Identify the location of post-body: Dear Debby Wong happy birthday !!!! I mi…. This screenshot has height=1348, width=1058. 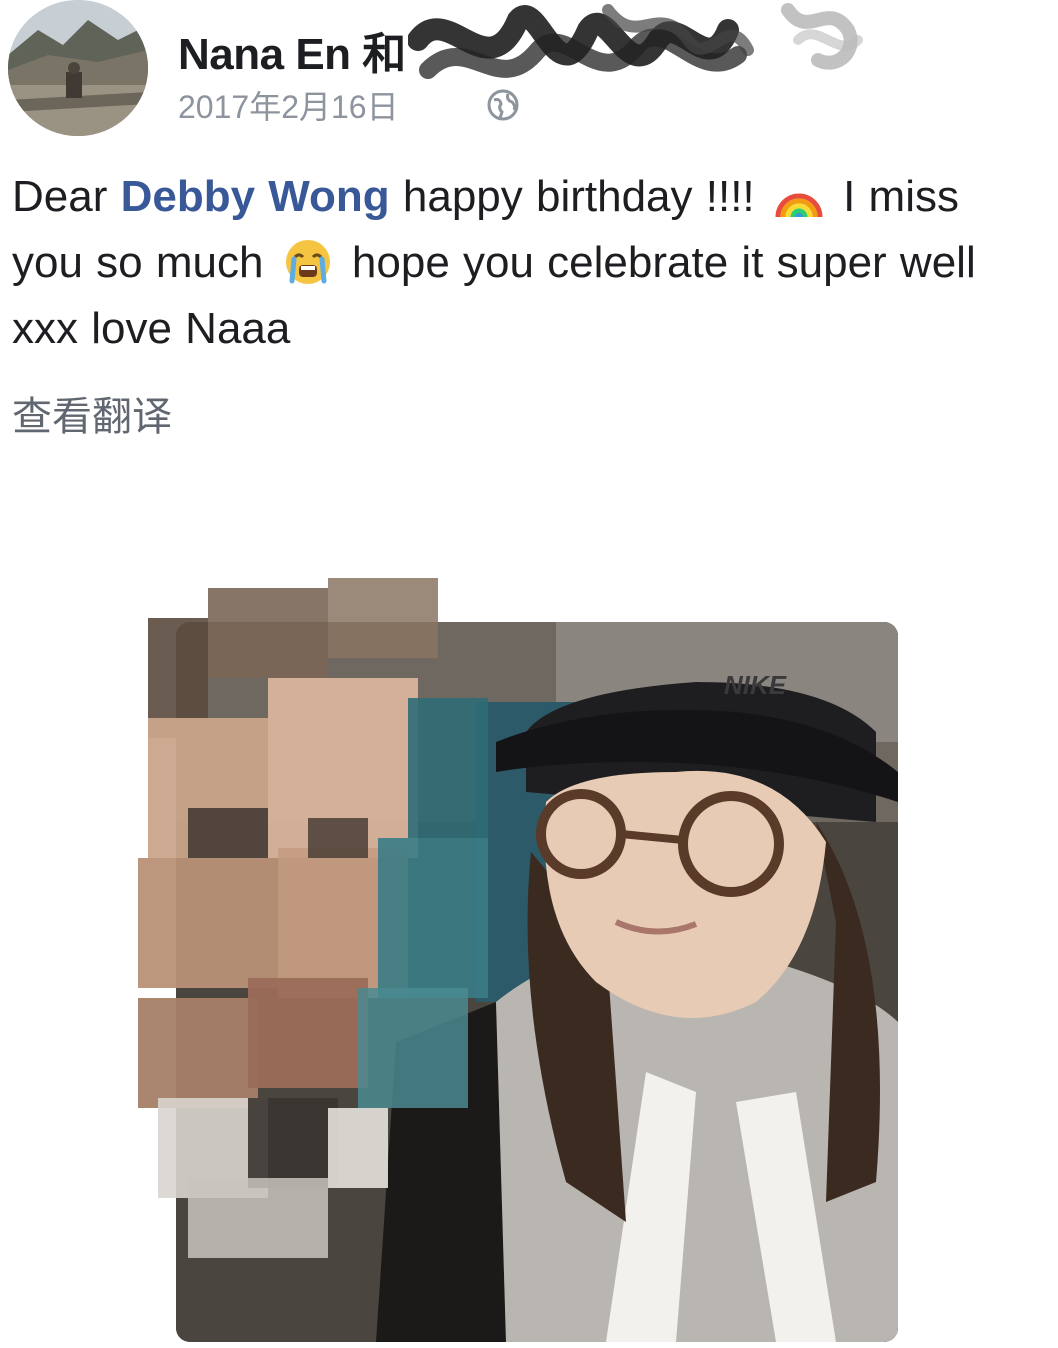
(527, 263).